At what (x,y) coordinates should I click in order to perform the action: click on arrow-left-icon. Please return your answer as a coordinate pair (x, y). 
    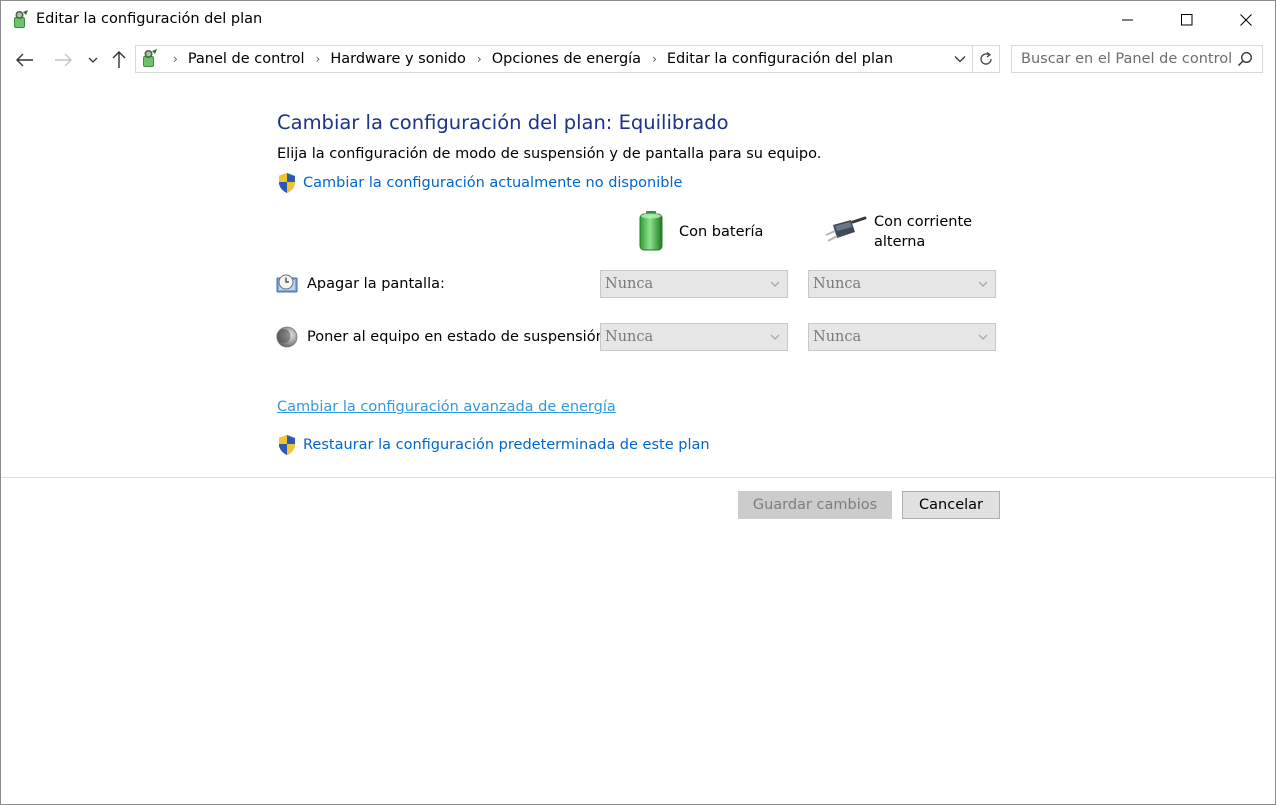
    Looking at the image, I should click on (24, 60).